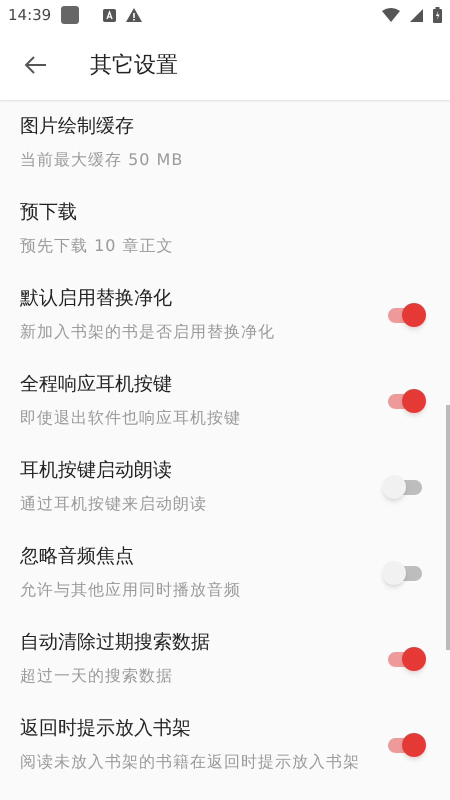 The height and width of the screenshot is (800, 450). What do you see at coordinates (391, 15) in the screenshot?
I see `wifi-icon` at bounding box center [391, 15].